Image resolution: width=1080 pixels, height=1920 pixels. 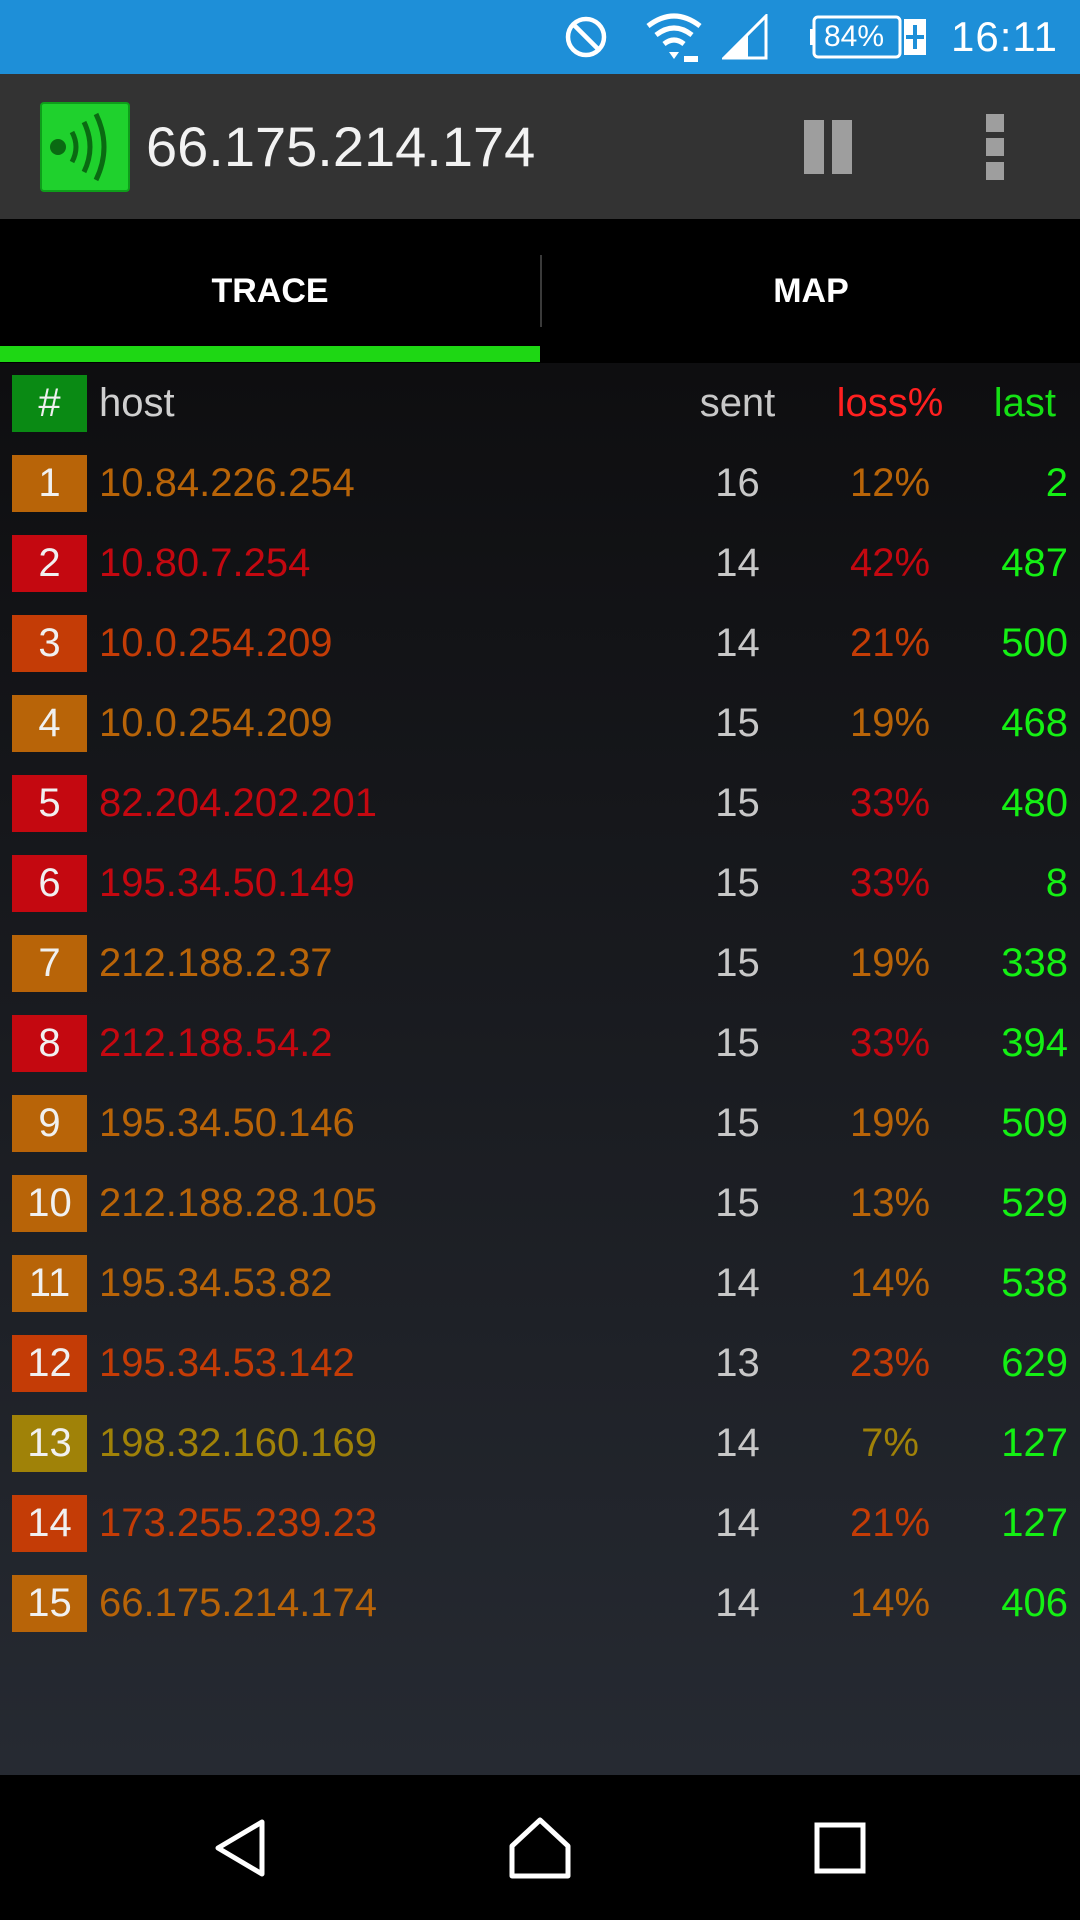 I want to click on hop-host: 66.175.214.174, so click(x=238, y=1602).